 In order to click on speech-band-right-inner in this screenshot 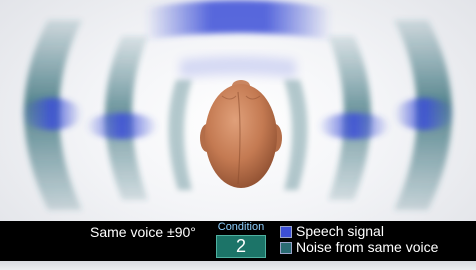, I will do `click(354, 126)`.